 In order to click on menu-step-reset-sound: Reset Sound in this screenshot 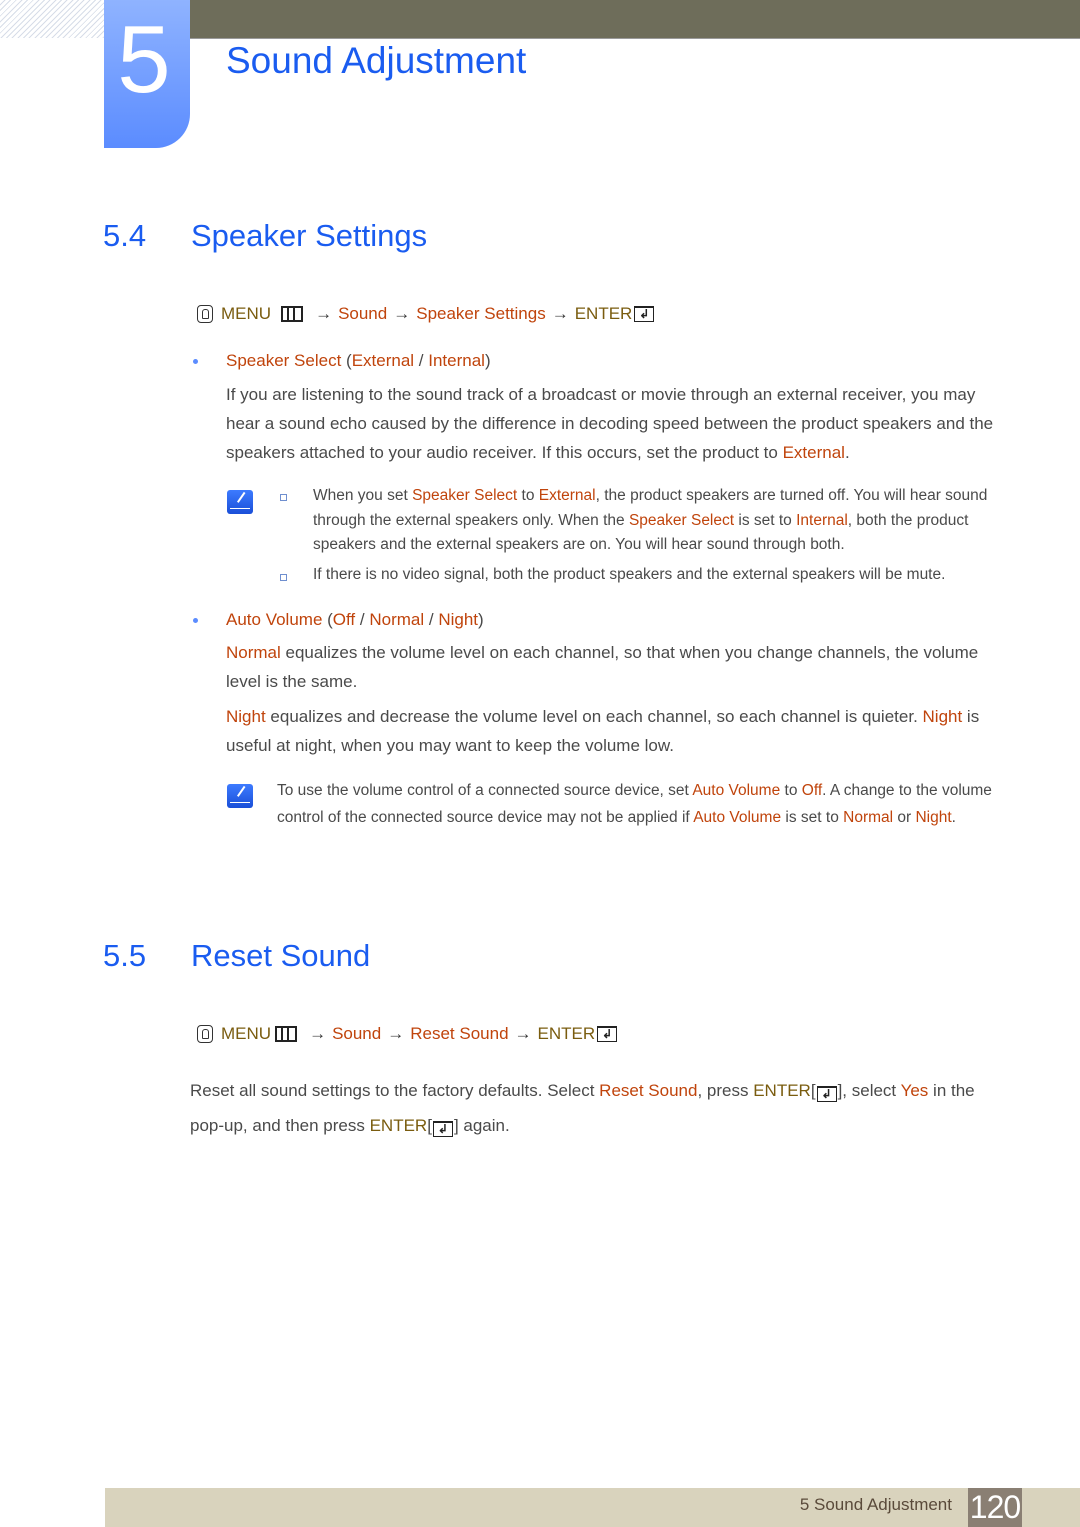, I will do `click(459, 1033)`.